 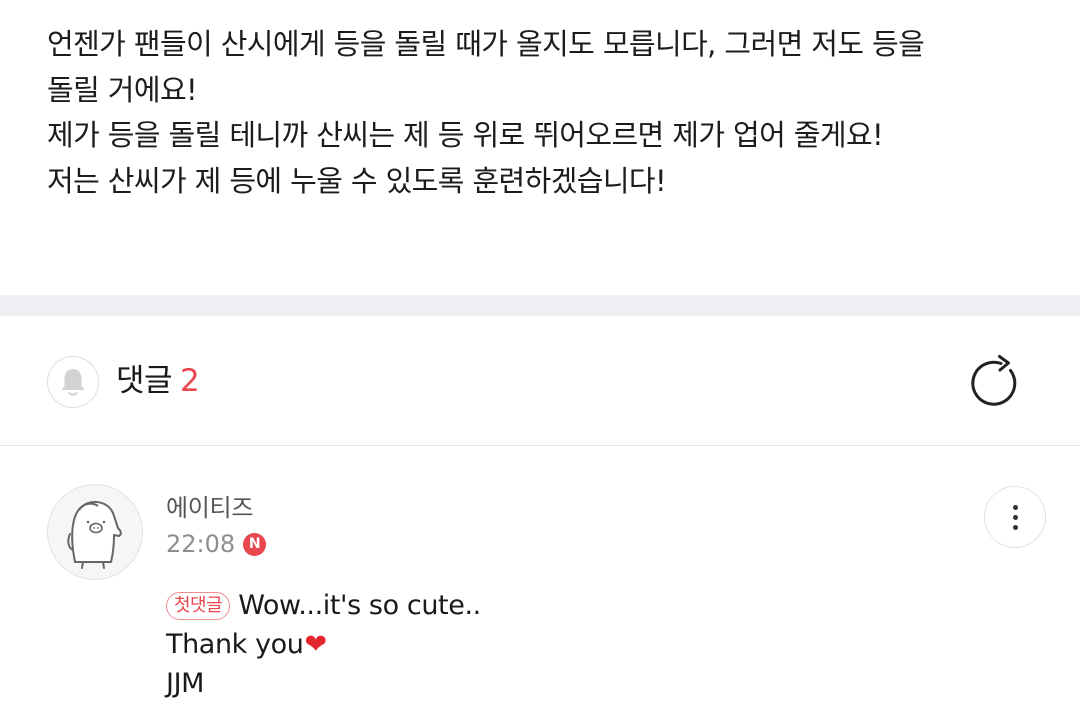 What do you see at coordinates (235, 644) in the screenshot?
I see `comment-text: Thank you` at bounding box center [235, 644].